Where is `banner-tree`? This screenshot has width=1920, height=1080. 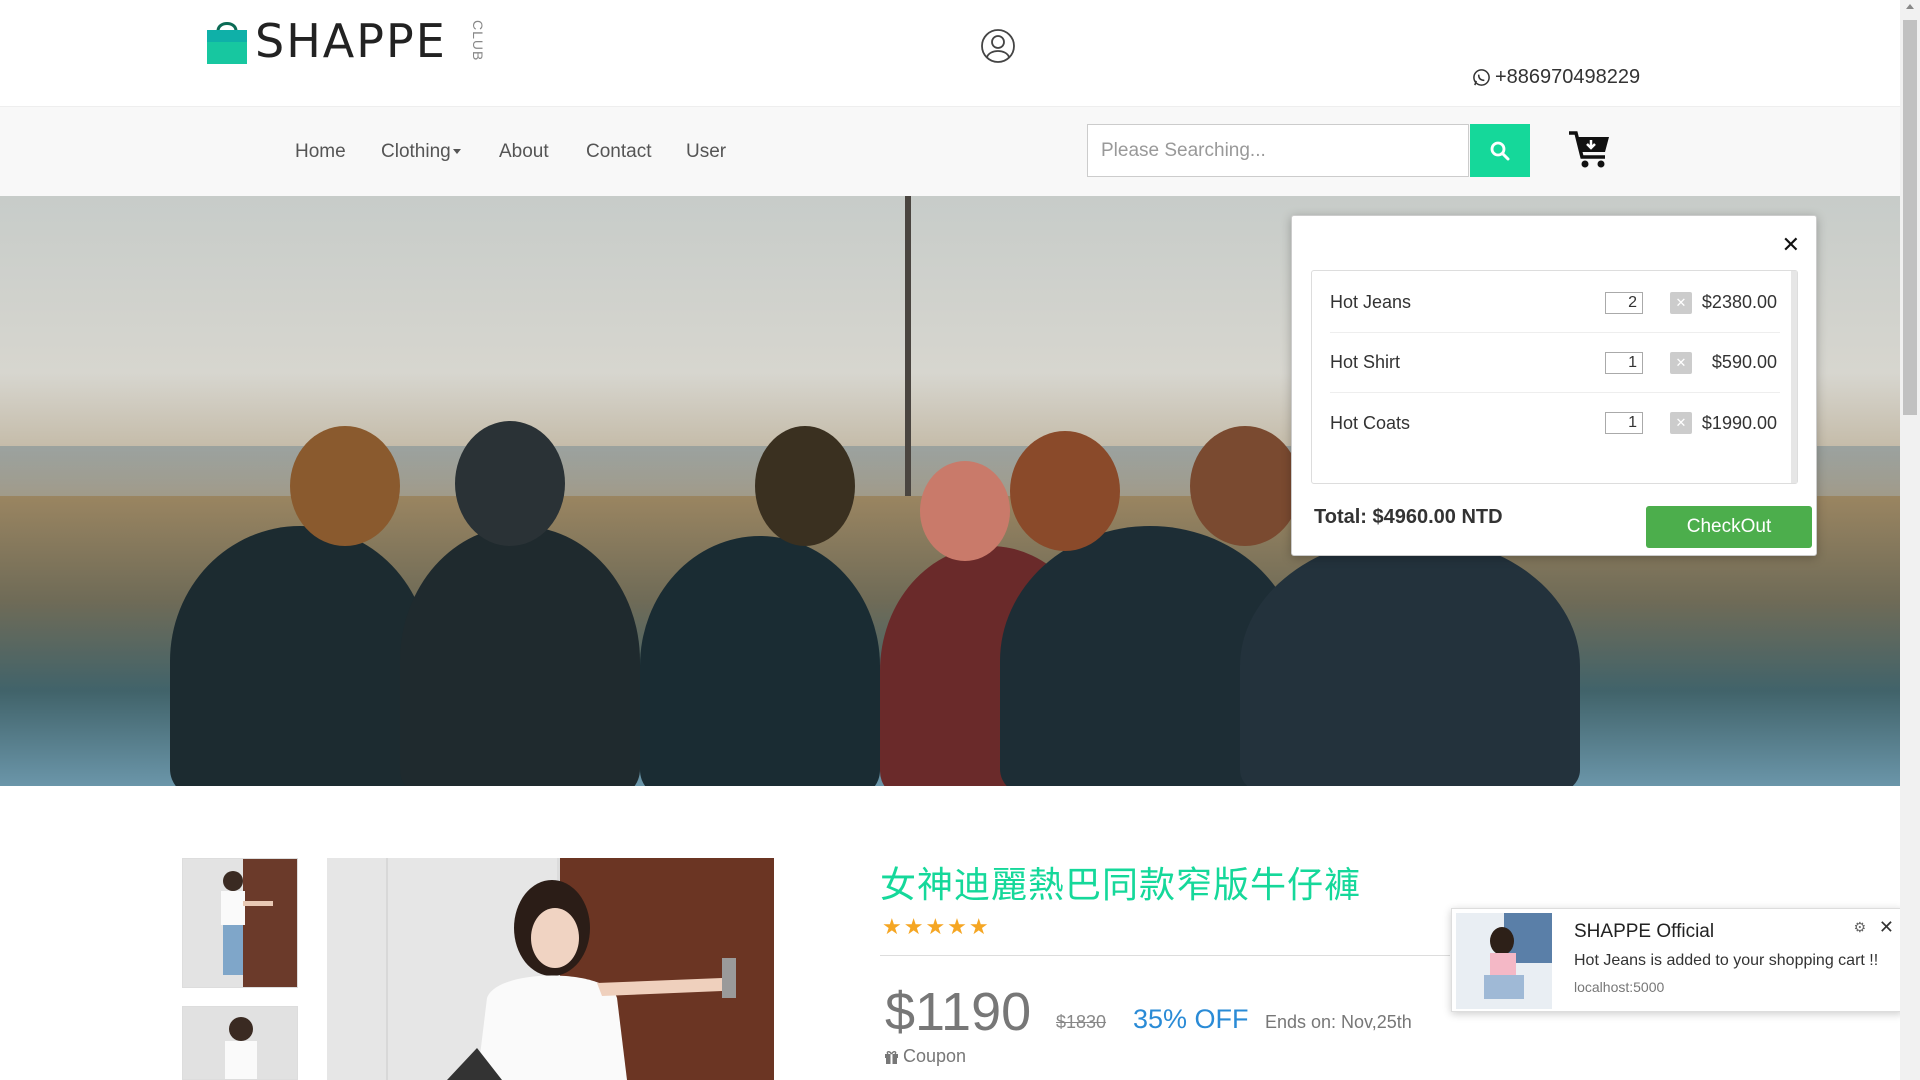
banner-tree is located at coordinates (908, 346).